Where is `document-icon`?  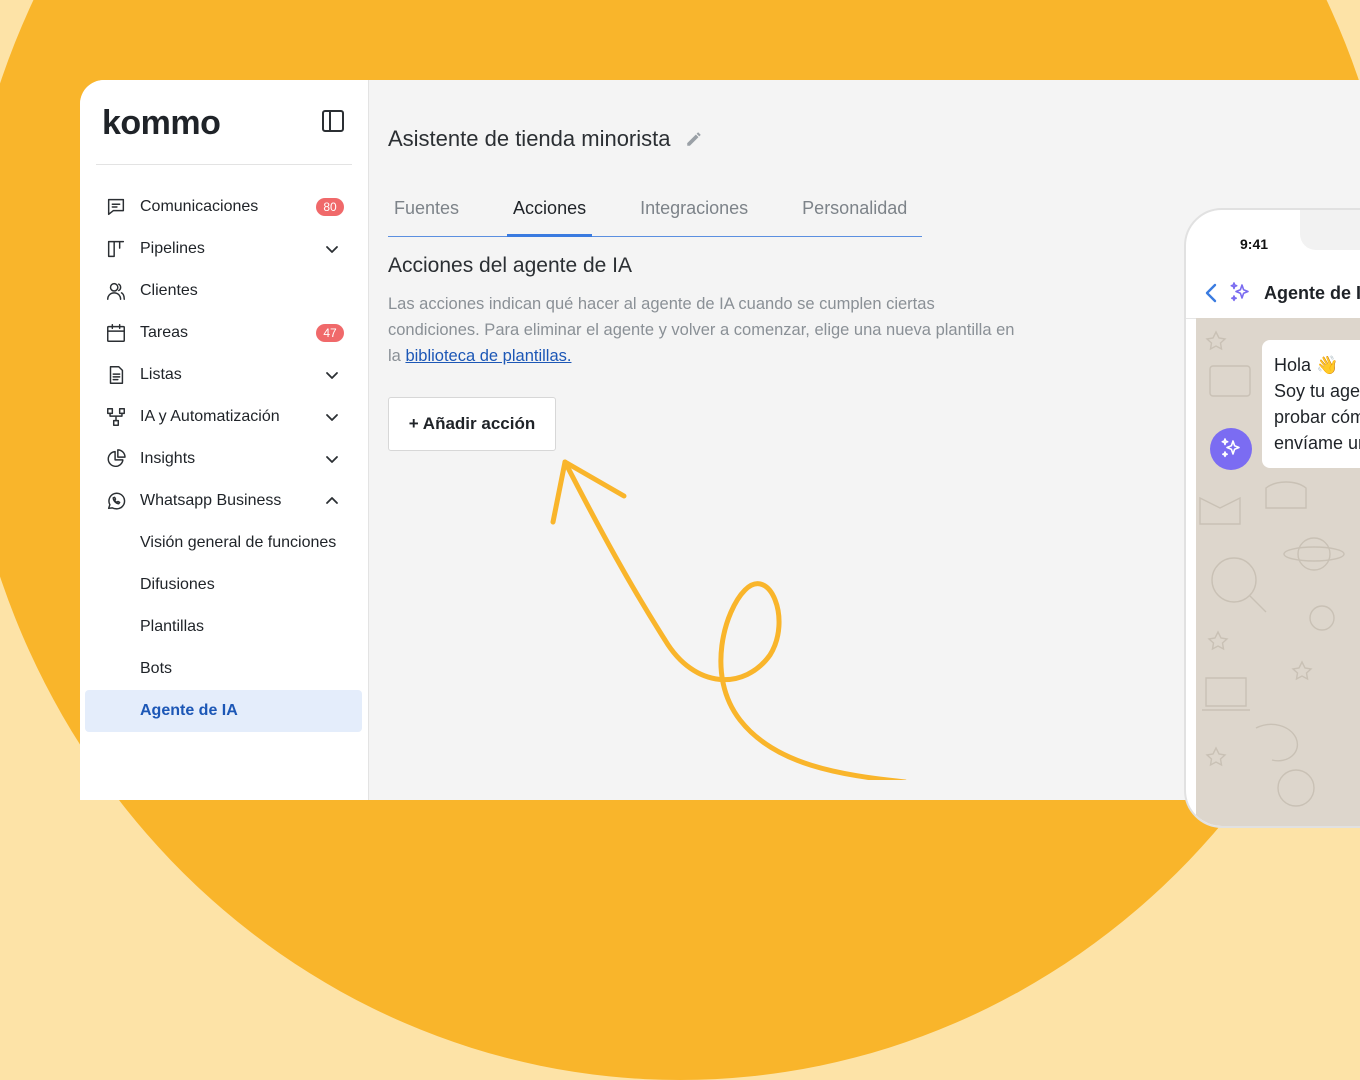 document-icon is located at coordinates (116, 375).